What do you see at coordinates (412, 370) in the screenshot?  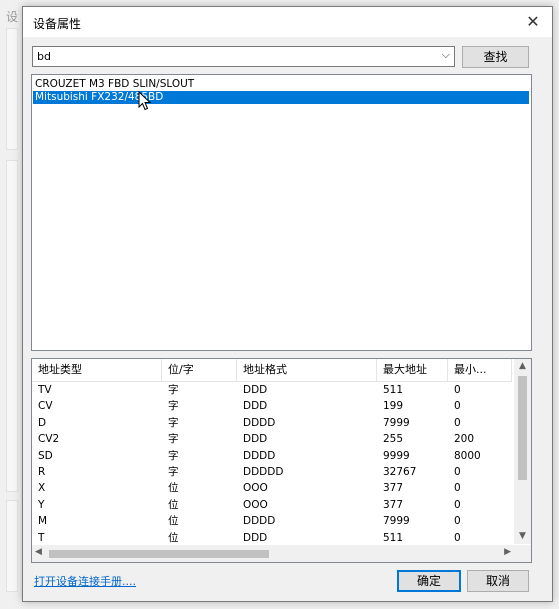 I see `column-header: 最大地址` at bounding box center [412, 370].